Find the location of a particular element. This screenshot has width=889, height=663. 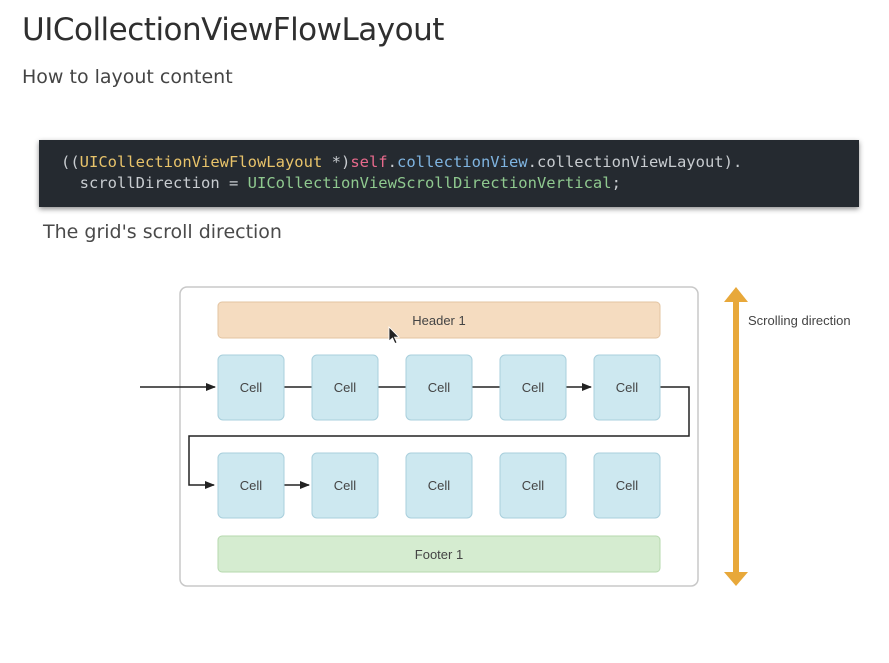

cell-row-1: Cell Cell Cell Cell Cell is located at coordinates (439, 387).